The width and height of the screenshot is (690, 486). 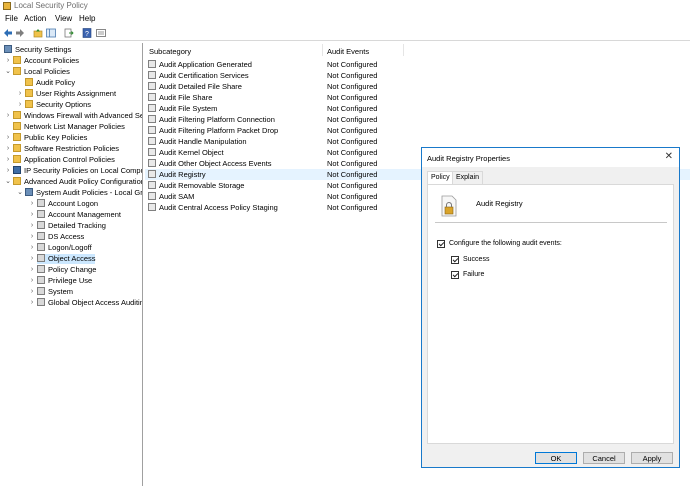 I want to click on close-icon: ✕, so click(x=669, y=156).